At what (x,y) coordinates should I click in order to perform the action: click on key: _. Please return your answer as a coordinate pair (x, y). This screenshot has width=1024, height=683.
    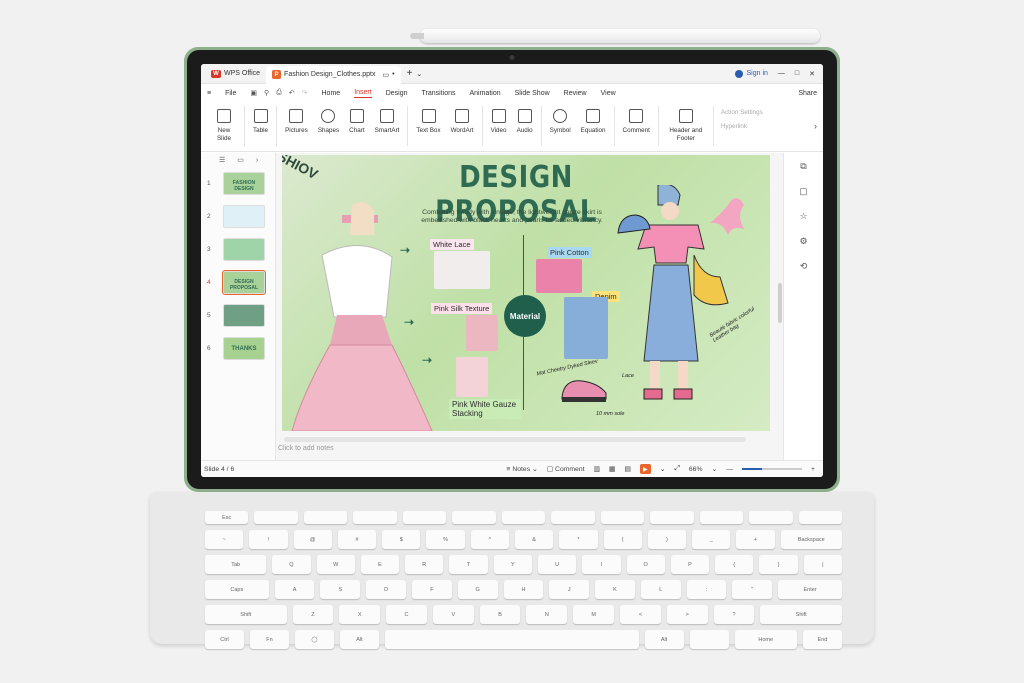
    Looking at the image, I should click on (711, 539).